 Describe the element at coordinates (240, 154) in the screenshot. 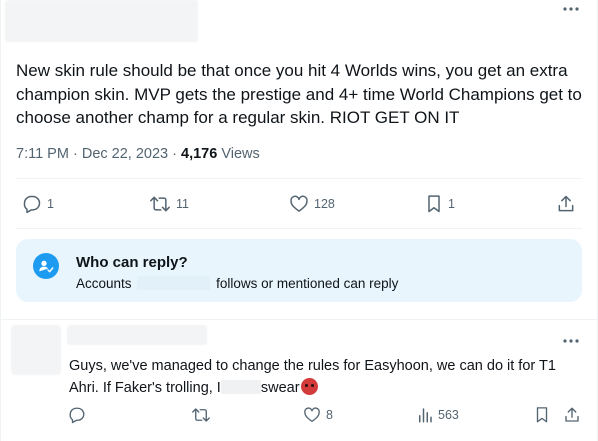

I see `views-label: Views` at that location.